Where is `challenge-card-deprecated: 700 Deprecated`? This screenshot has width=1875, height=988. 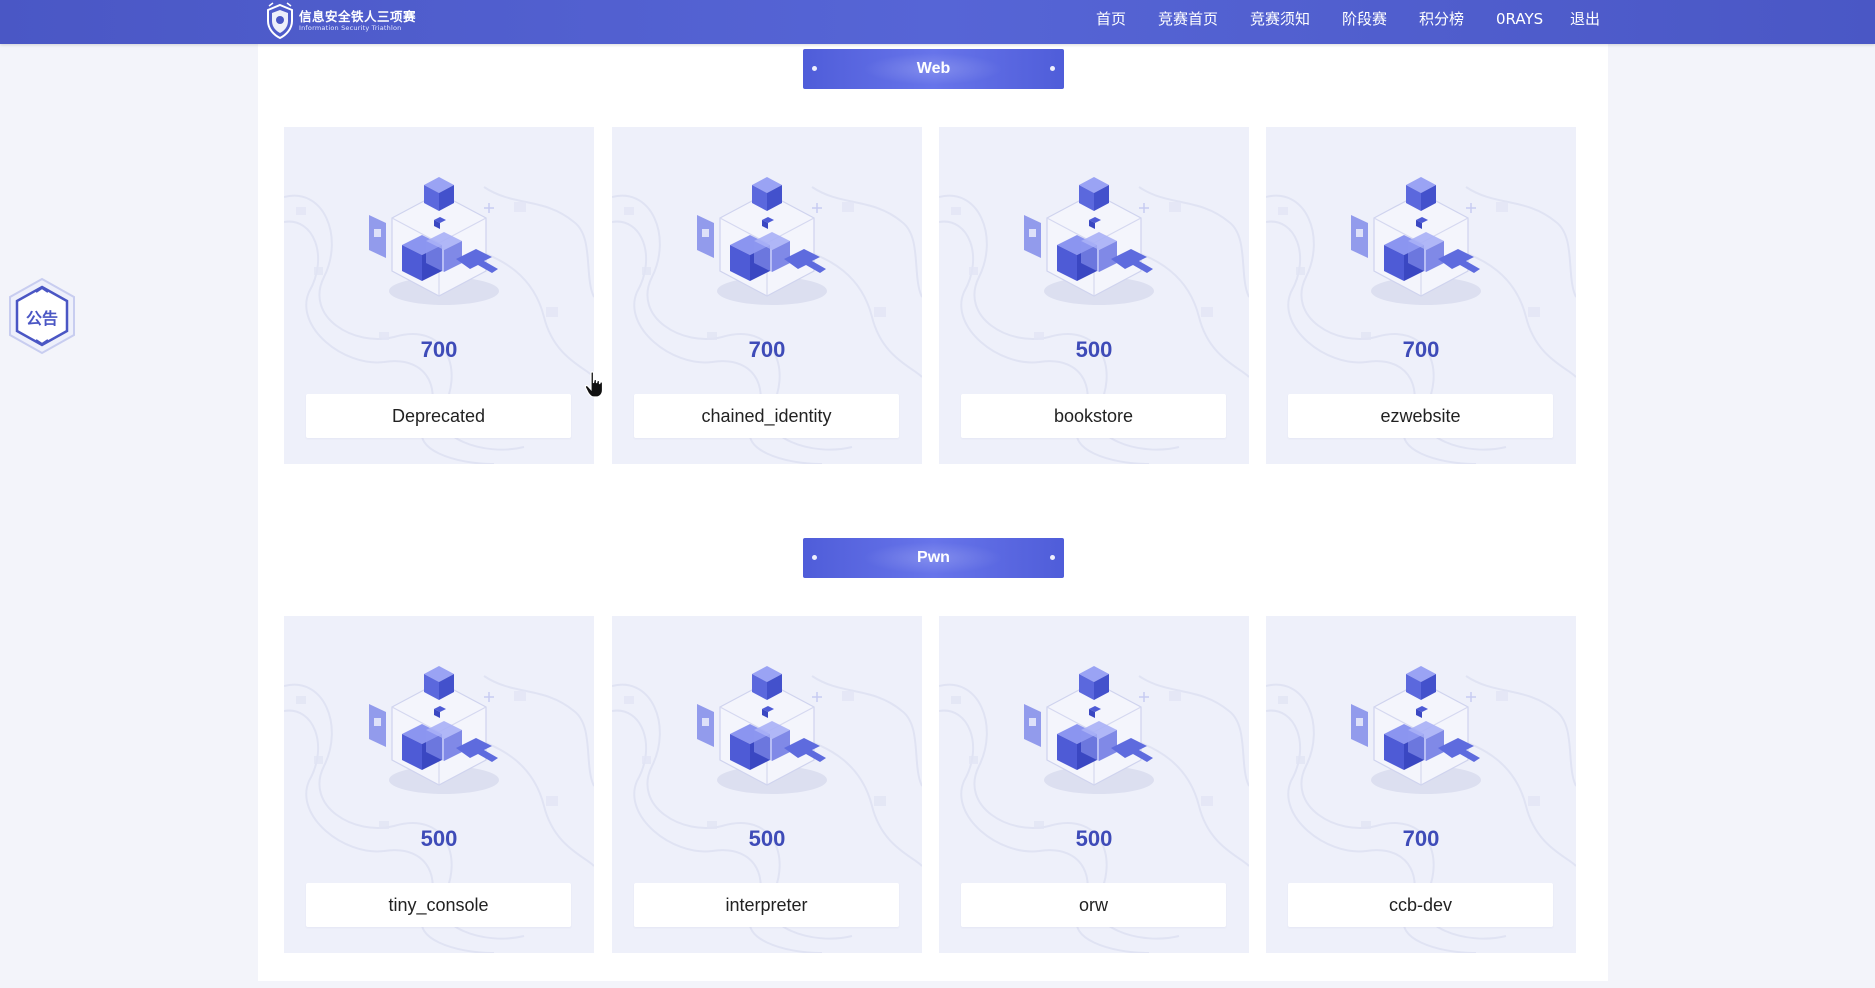
challenge-card-deprecated: 700 Deprecated is located at coordinates (439, 295).